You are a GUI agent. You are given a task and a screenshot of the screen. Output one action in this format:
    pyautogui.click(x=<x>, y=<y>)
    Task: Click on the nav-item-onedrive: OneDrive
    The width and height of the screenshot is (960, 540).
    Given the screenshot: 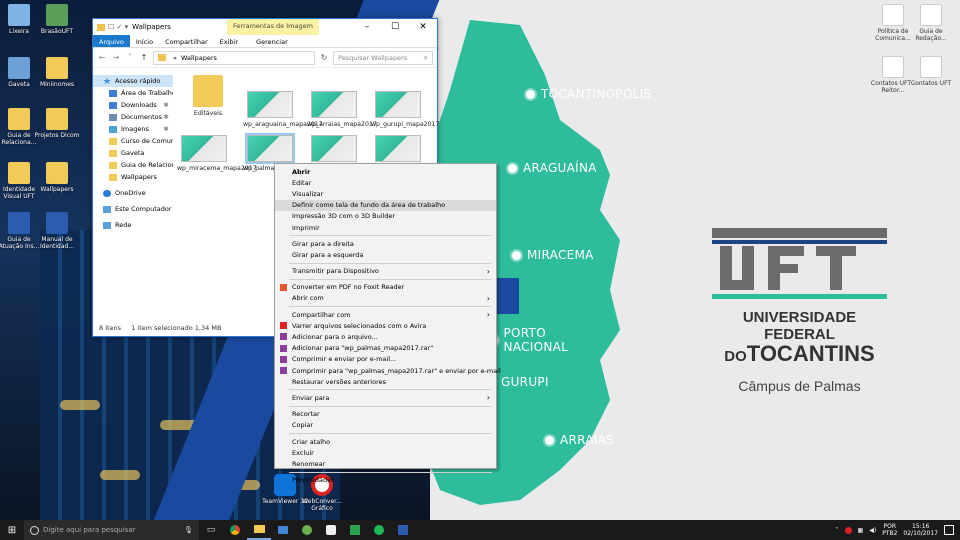 What is the action you would take?
    pyautogui.click(x=133, y=193)
    